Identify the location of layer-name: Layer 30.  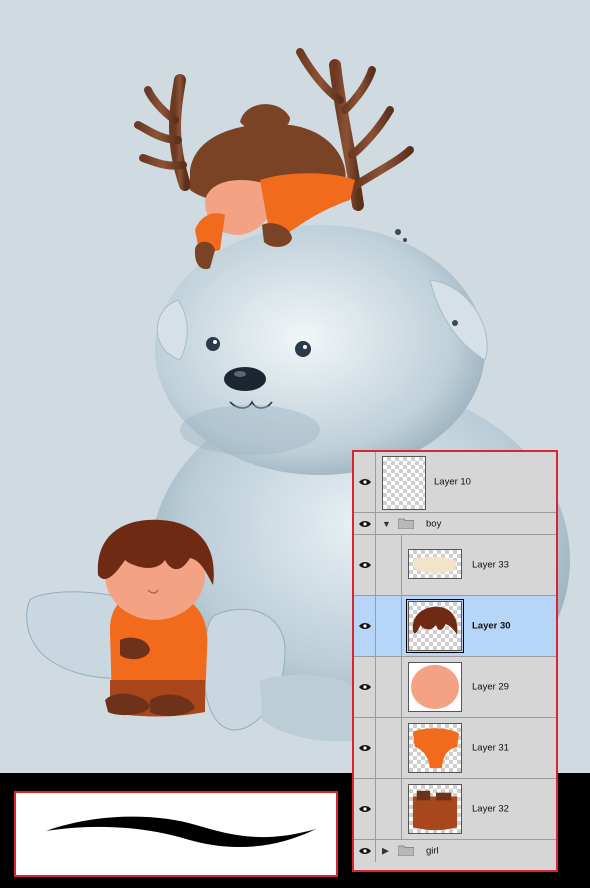
(491, 626).